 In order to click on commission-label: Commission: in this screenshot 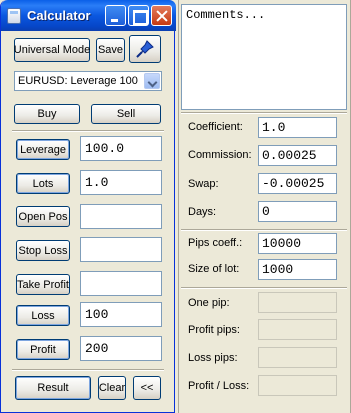, I will do `click(220, 155)`.